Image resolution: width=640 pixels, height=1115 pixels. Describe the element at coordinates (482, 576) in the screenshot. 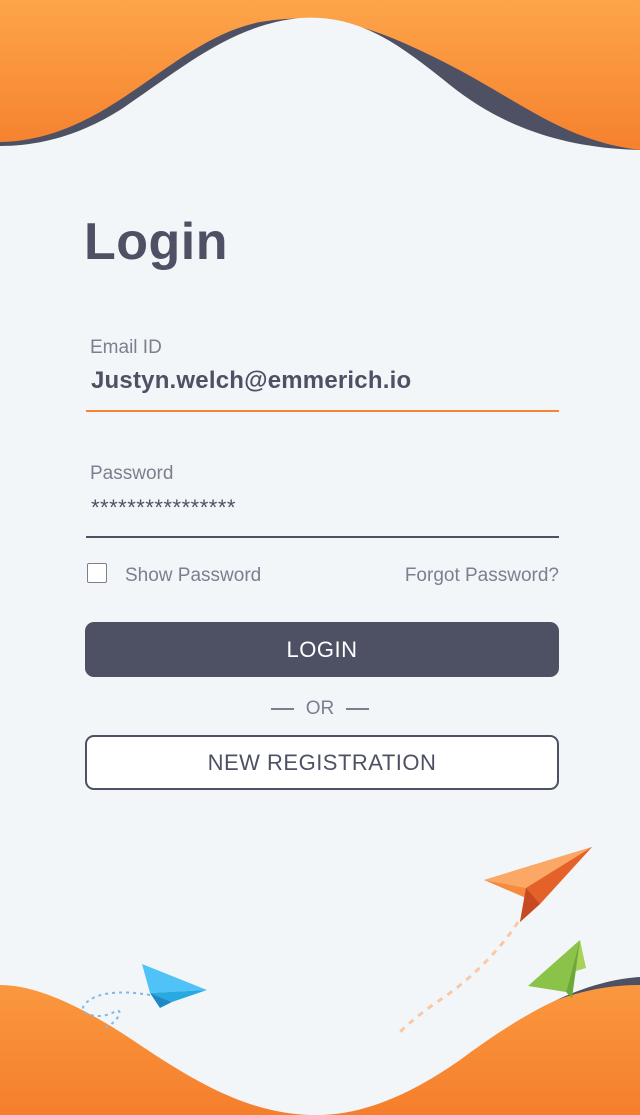

I see `forgot-password-link: Forgot Password?` at that location.